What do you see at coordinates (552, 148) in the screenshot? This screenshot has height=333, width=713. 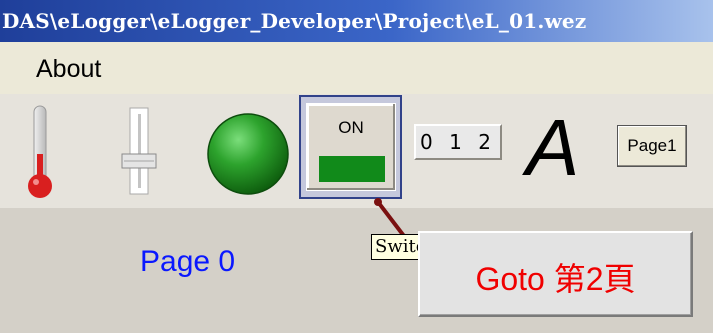 I see `text-object: A` at bounding box center [552, 148].